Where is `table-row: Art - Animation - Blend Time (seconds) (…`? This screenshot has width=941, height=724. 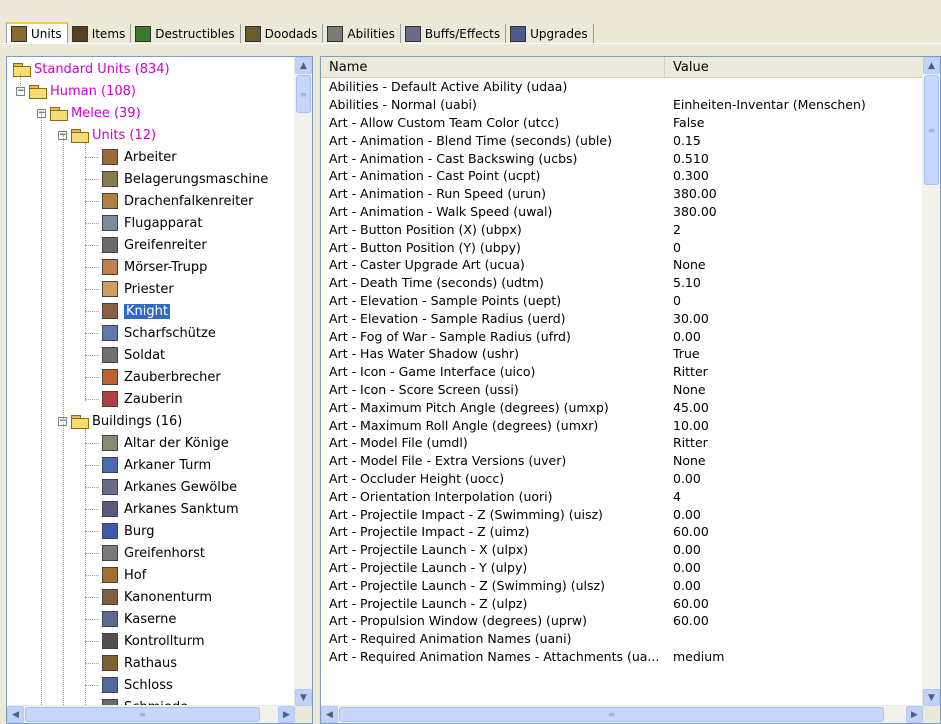
table-row: Art - Animation - Blend Time (seconds) (… is located at coordinates (622, 140).